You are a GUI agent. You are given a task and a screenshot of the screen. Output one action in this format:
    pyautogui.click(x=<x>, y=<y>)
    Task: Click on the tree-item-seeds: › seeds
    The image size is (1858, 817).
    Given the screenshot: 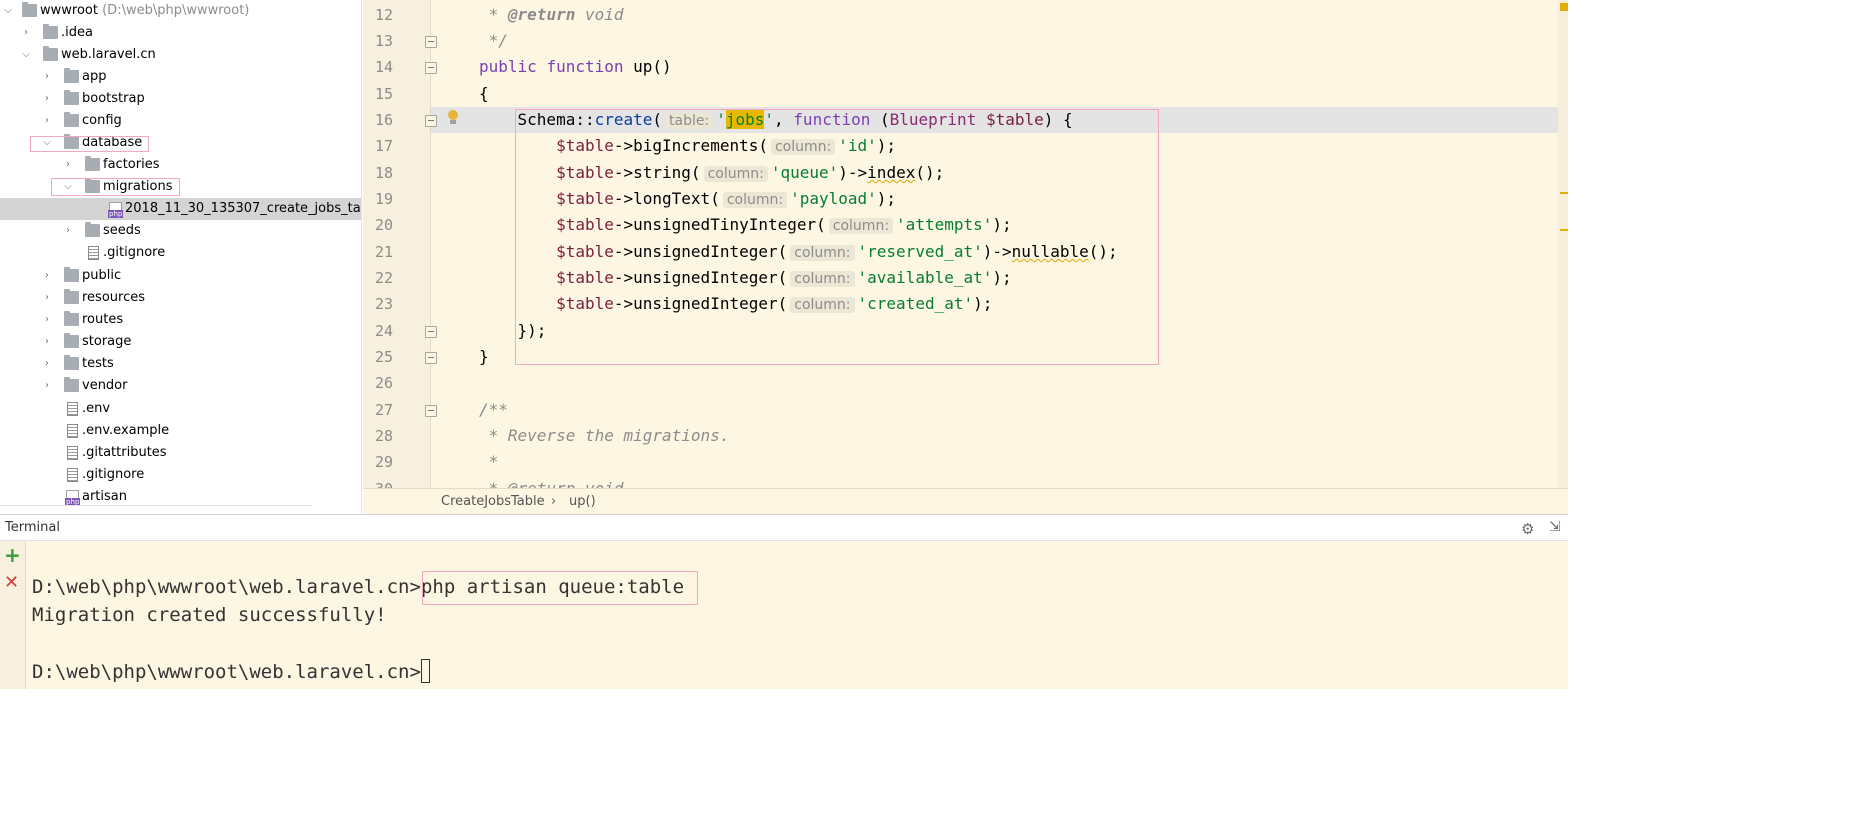 What is the action you would take?
    pyautogui.click(x=180, y=231)
    